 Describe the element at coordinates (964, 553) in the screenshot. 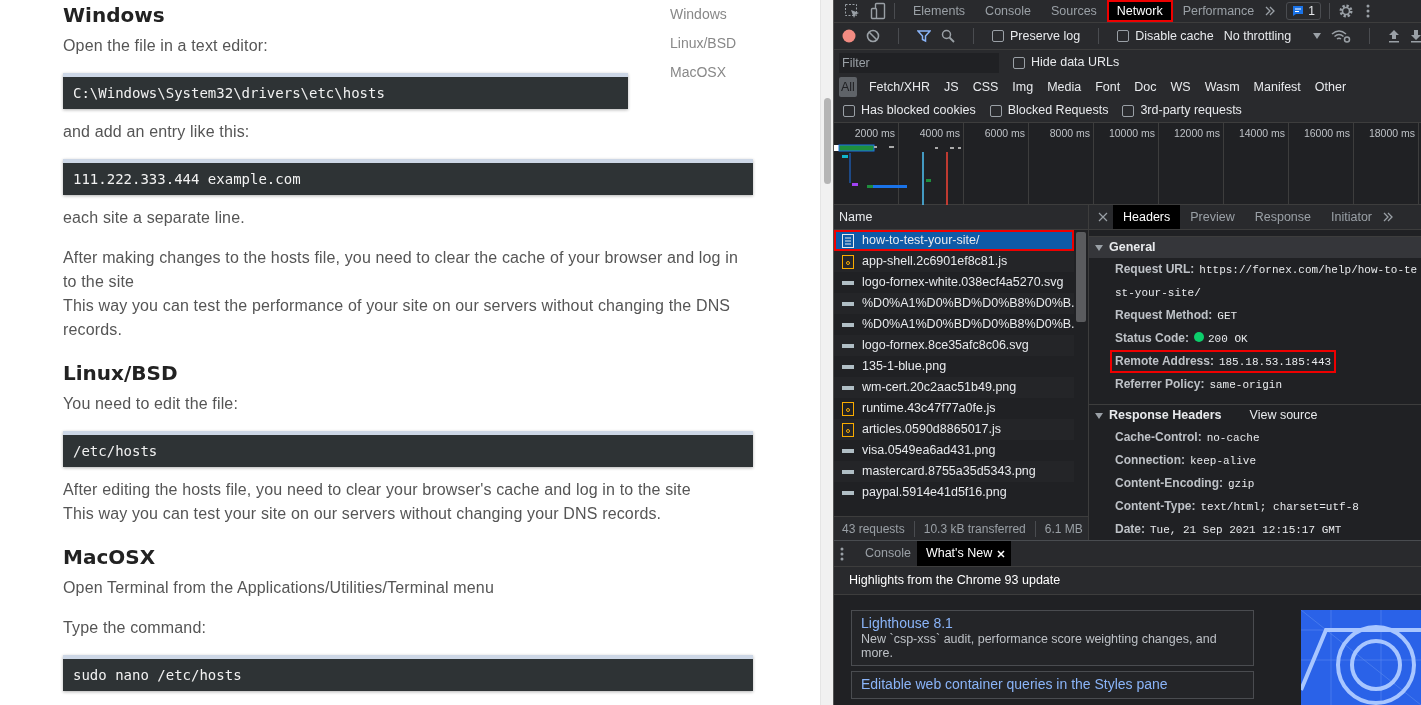

I see `drawer-tab: What's New` at that location.